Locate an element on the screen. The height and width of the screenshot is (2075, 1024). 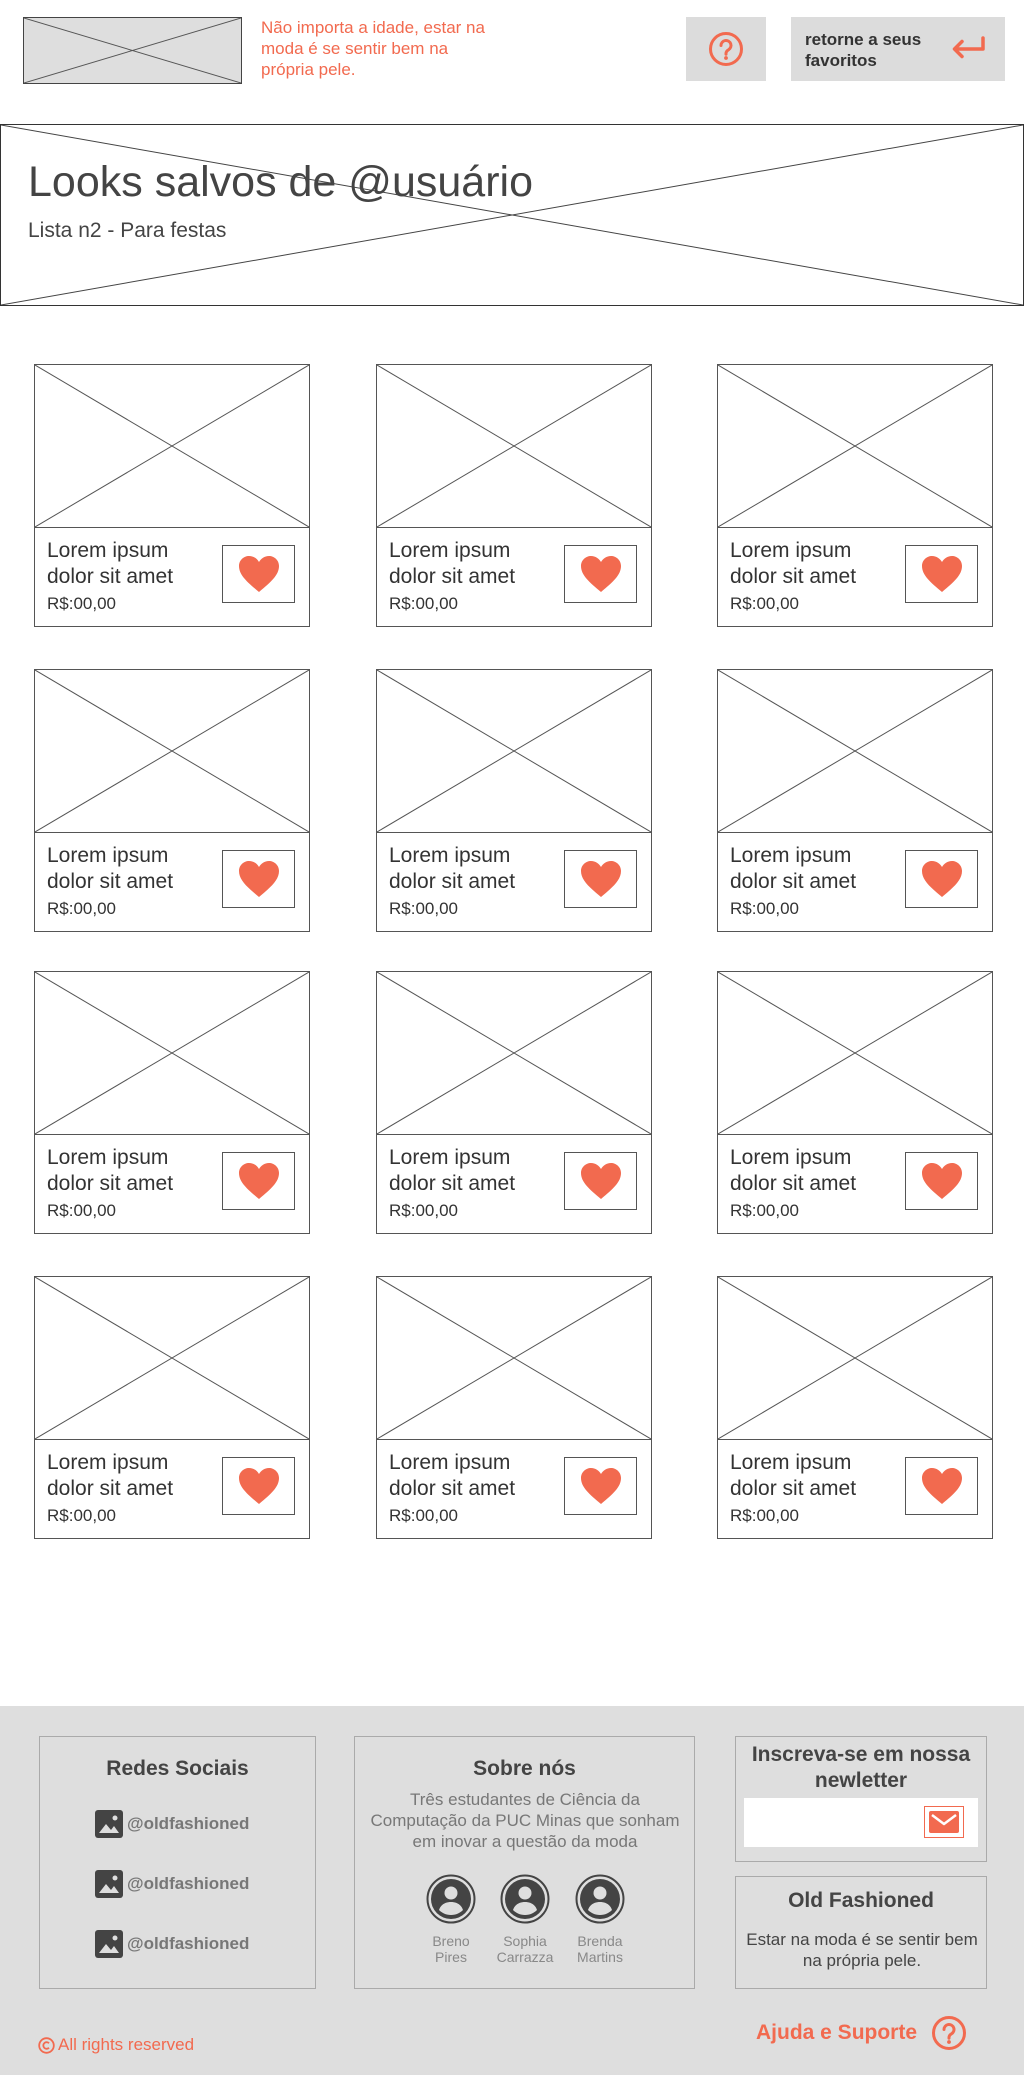
newsletter-email-input is located at coordinates (861, 1822).